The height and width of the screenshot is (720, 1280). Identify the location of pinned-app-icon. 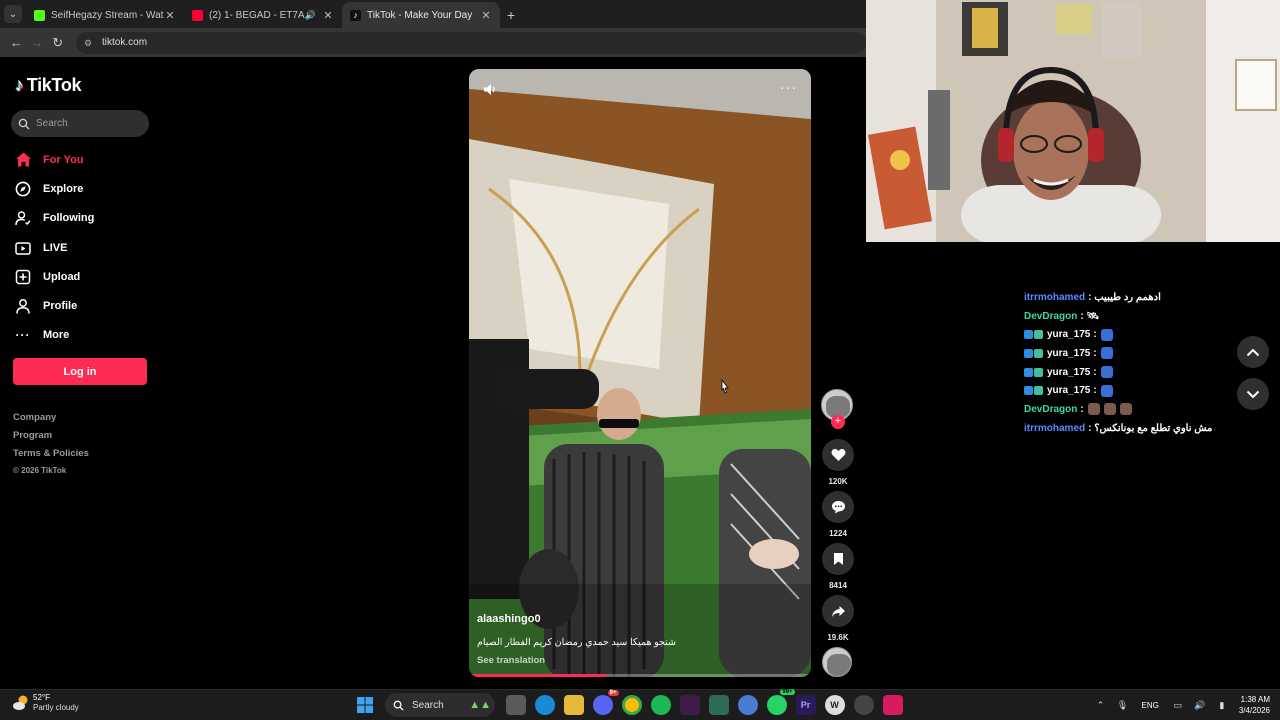
(892, 705).